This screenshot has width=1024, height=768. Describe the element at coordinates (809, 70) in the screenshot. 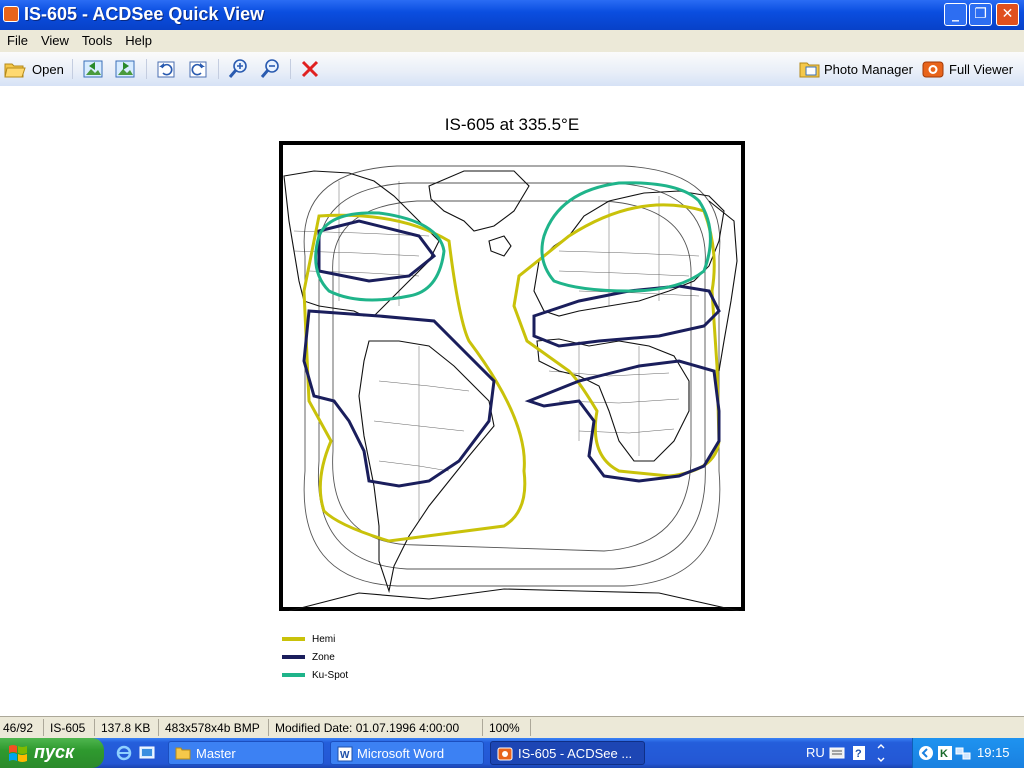

I see `photo-manager-icon` at that location.